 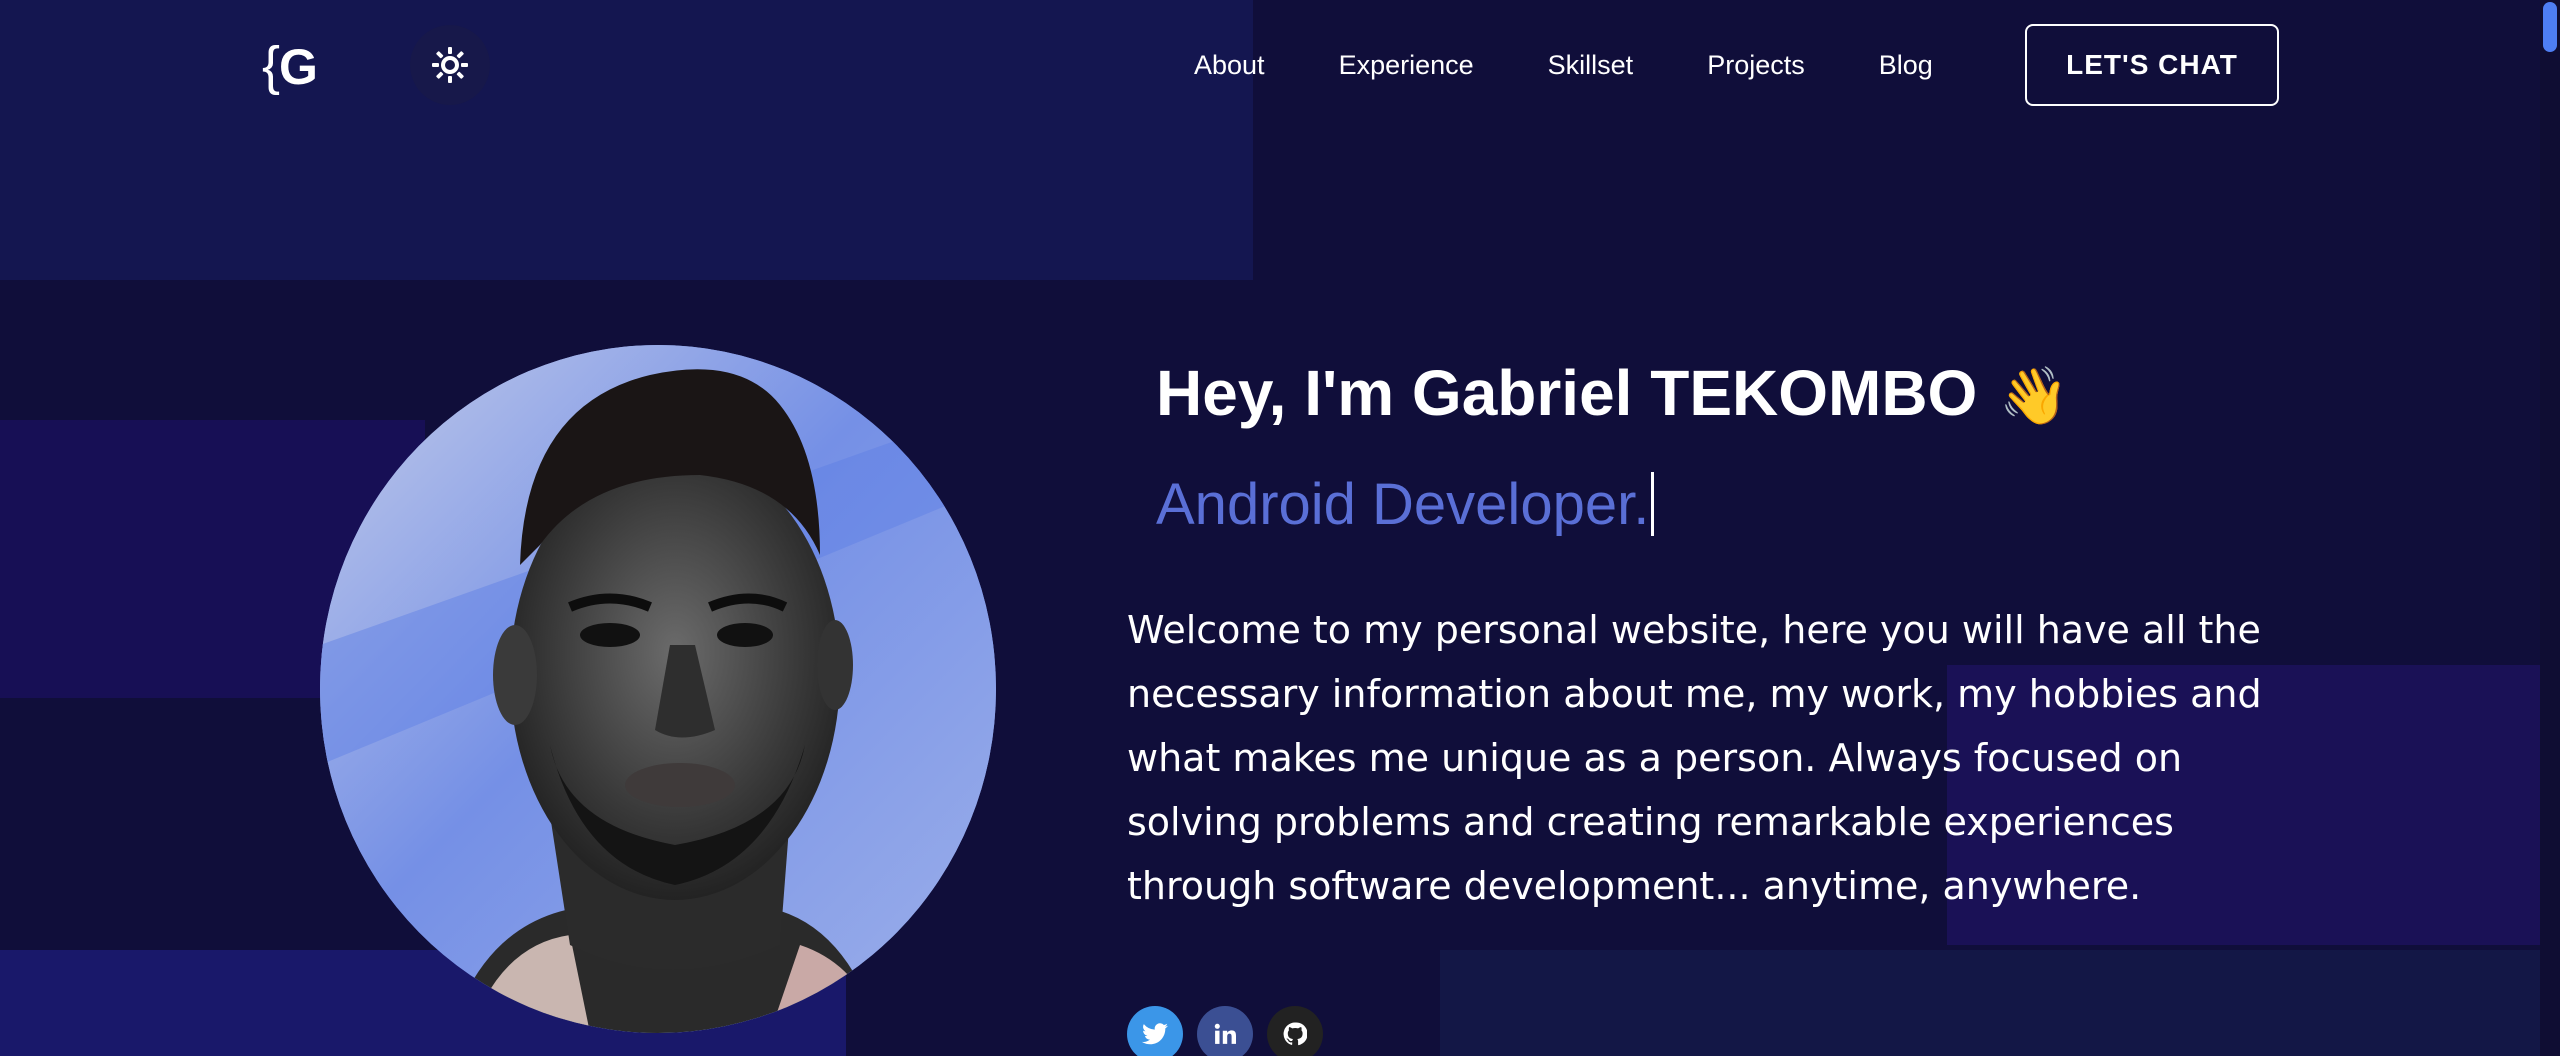 I want to click on logo-brace: {, so click(x=271, y=66).